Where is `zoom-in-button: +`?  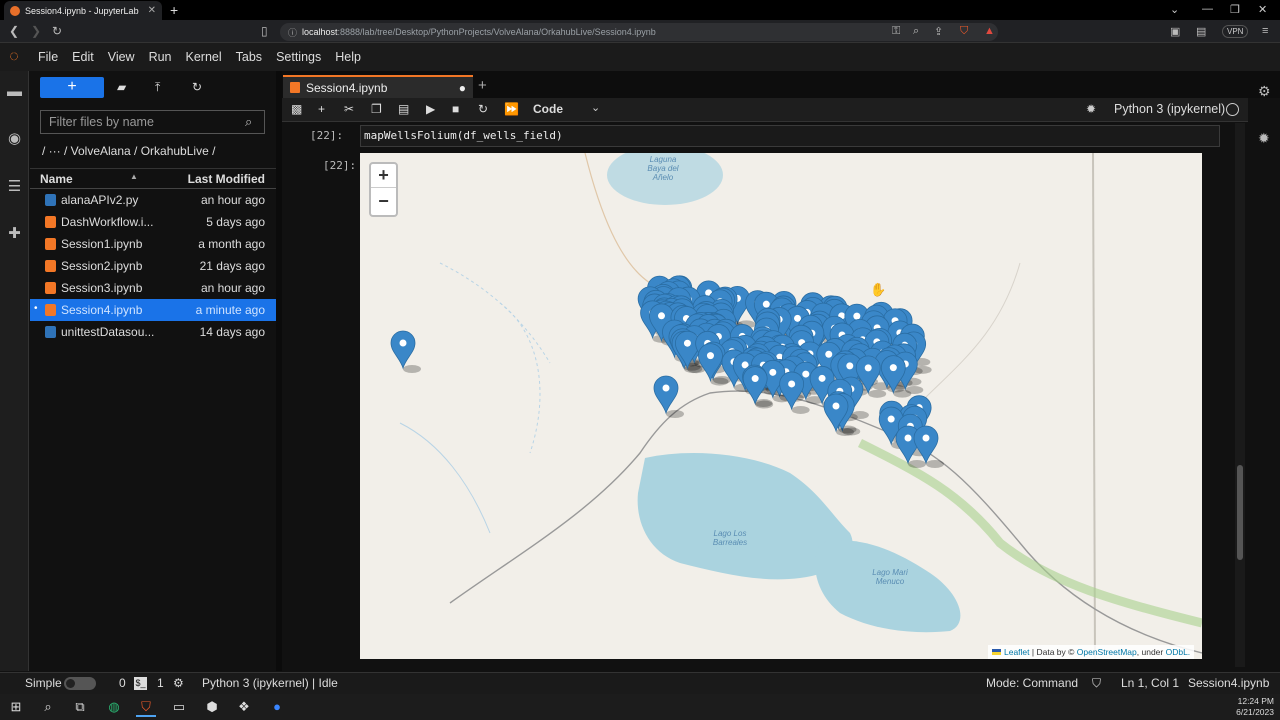
zoom-in-button: + is located at coordinates (383, 176).